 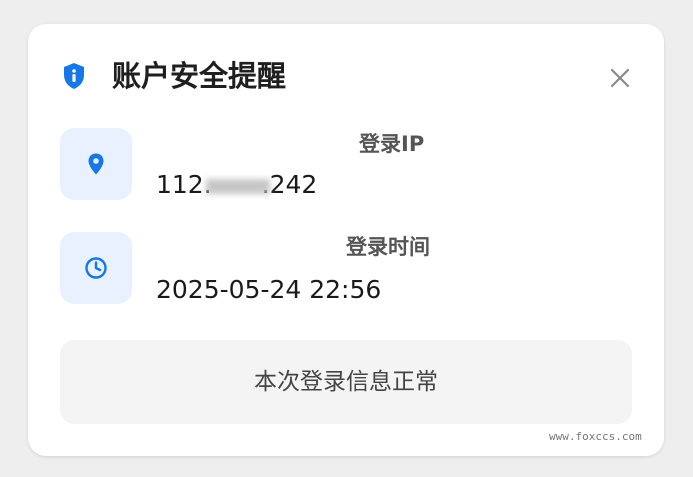 I want to click on close-icon, so click(x=620, y=78).